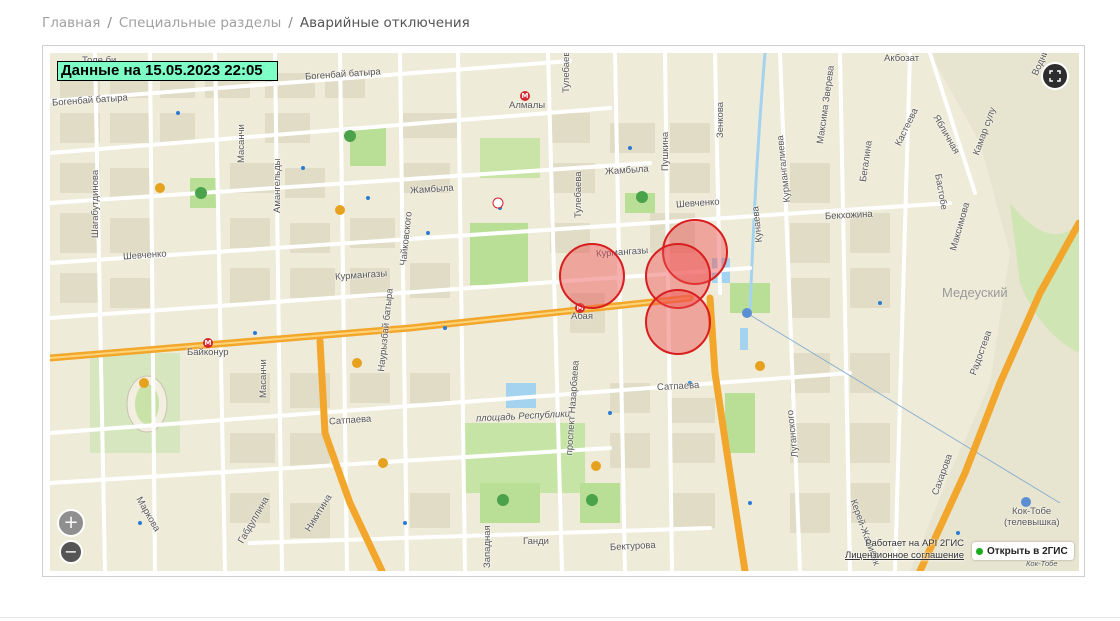  Describe the element at coordinates (720, 119) in the screenshot. I see `street-label: Зенкова` at that location.